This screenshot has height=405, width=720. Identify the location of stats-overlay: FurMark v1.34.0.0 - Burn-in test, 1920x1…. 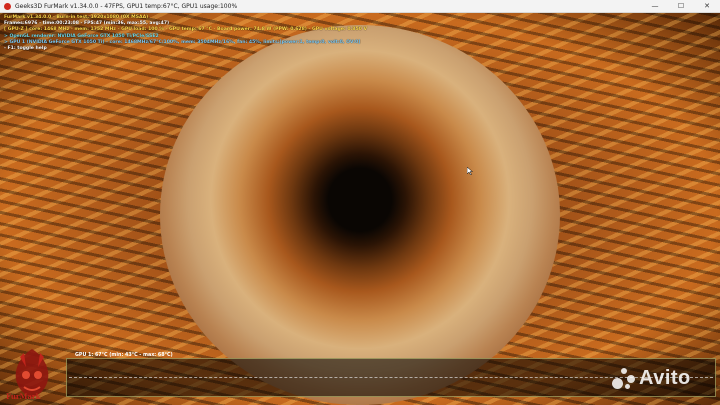
(185, 33).